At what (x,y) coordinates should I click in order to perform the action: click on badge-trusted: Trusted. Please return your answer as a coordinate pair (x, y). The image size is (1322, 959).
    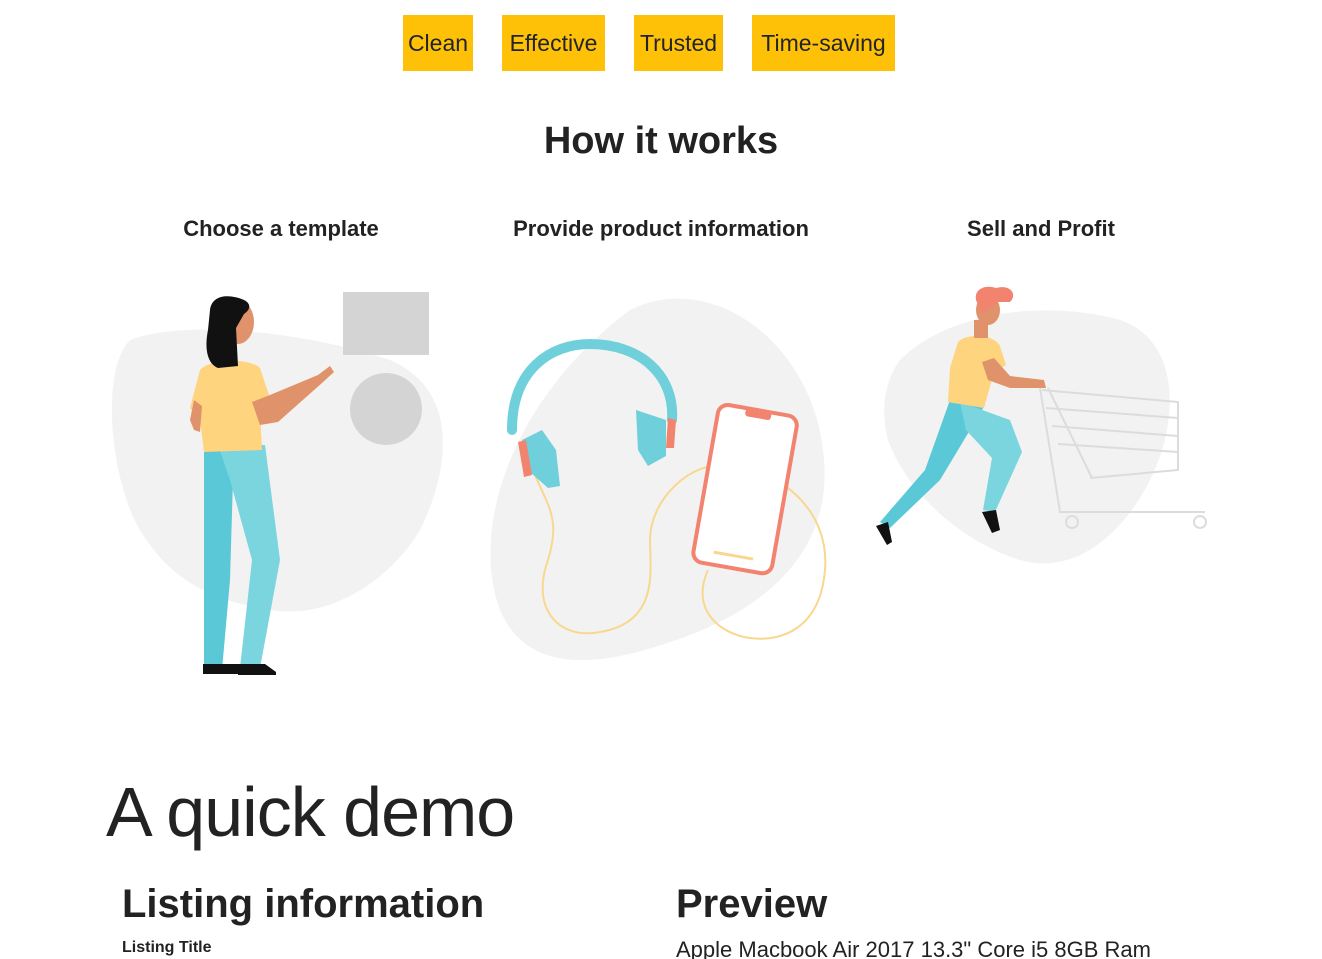
    Looking at the image, I should click on (678, 43).